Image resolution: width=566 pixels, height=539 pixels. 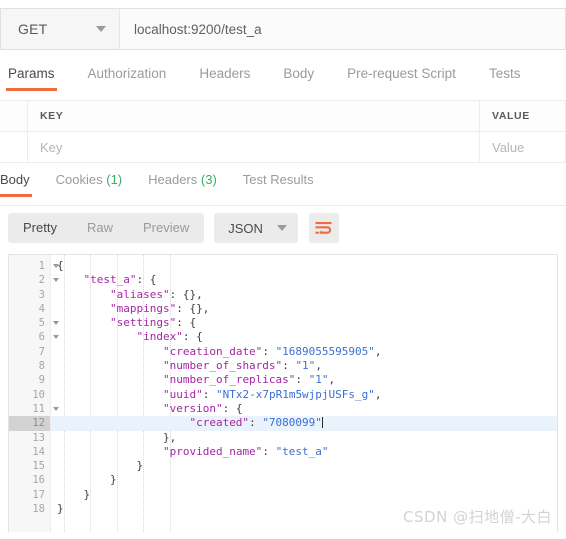 I want to click on response-tab-headers-label: Headers, so click(x=173, y=179).